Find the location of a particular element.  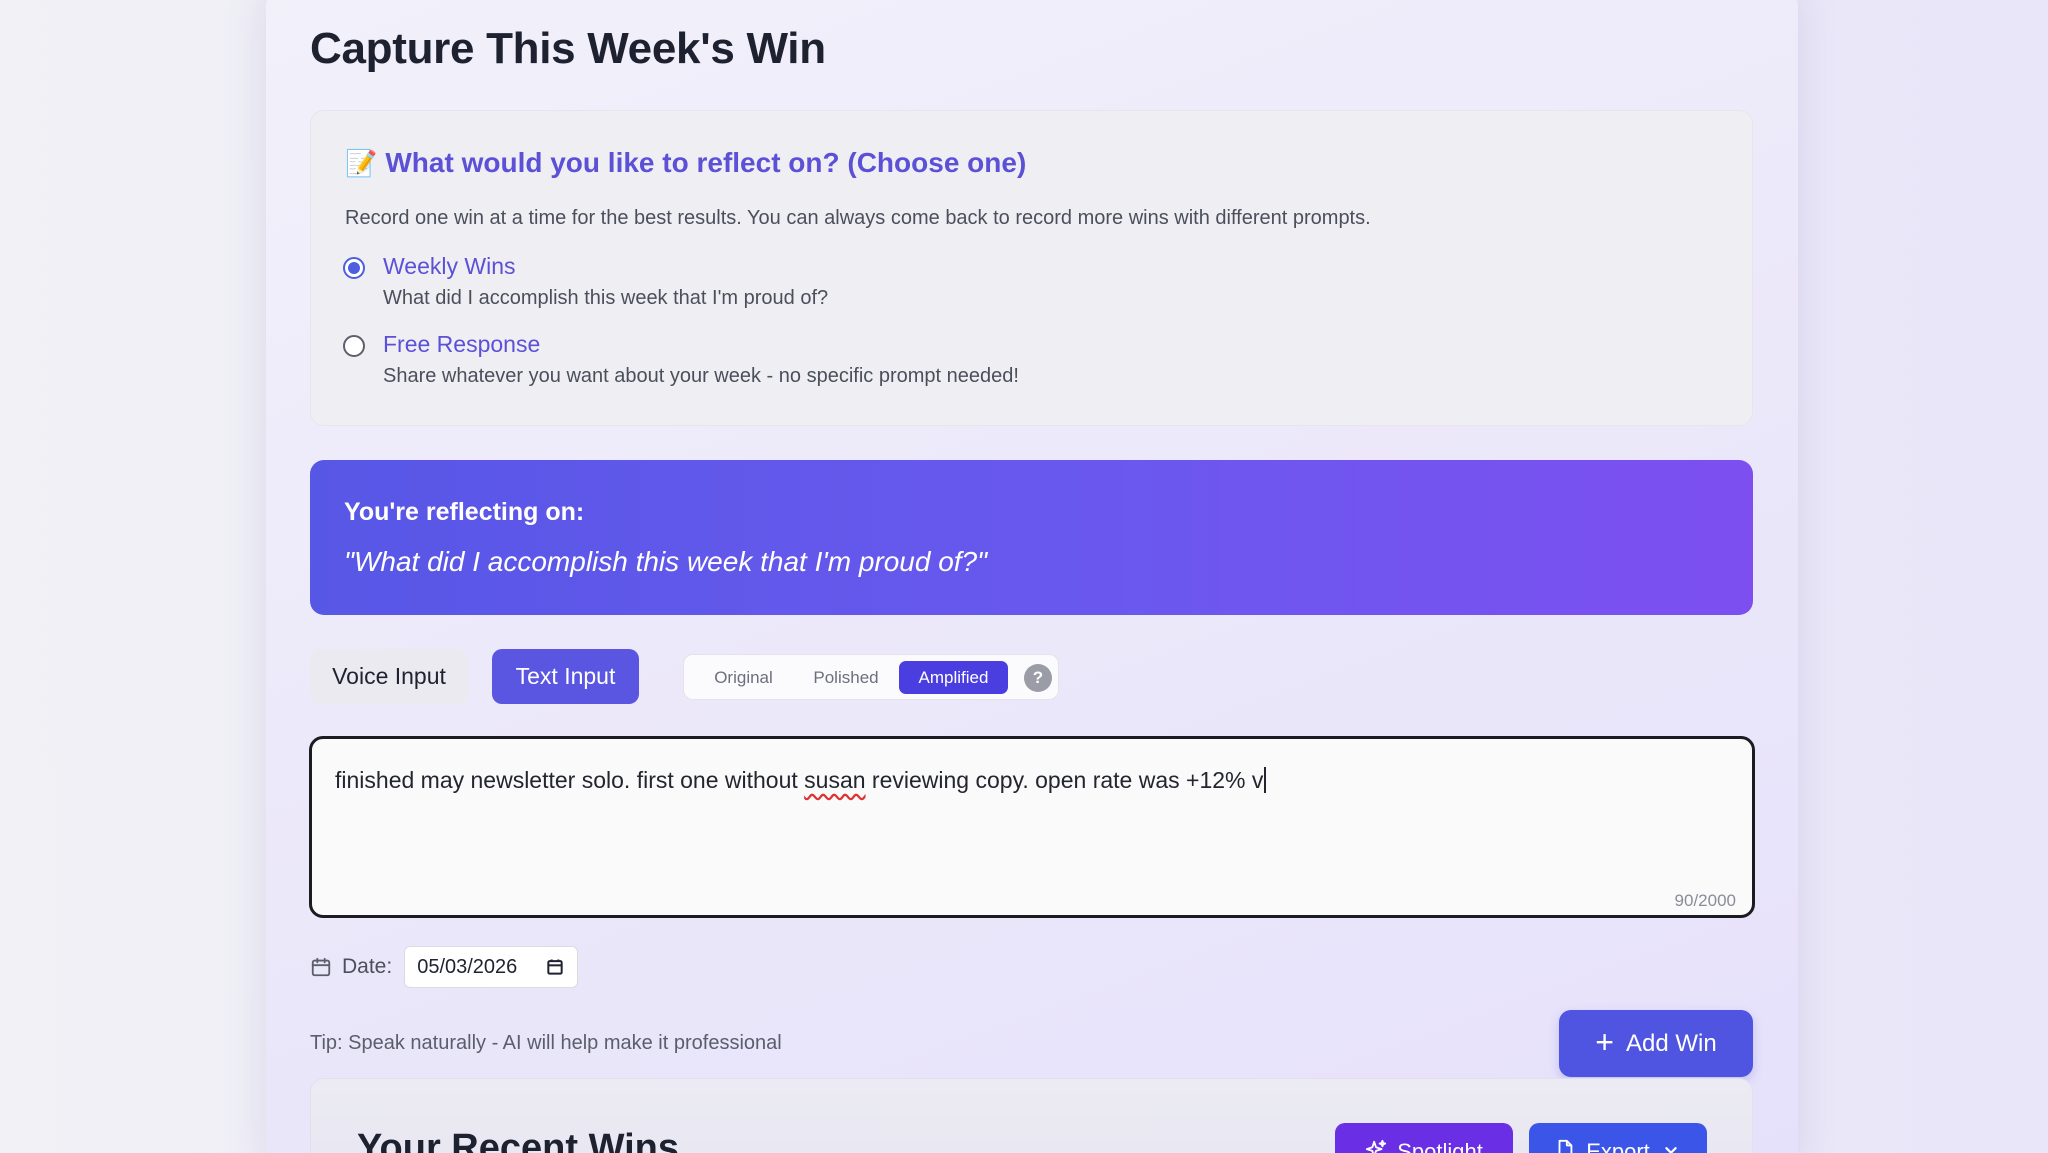

add-win-label: Add Win is located at coordinates (1671, 1043).